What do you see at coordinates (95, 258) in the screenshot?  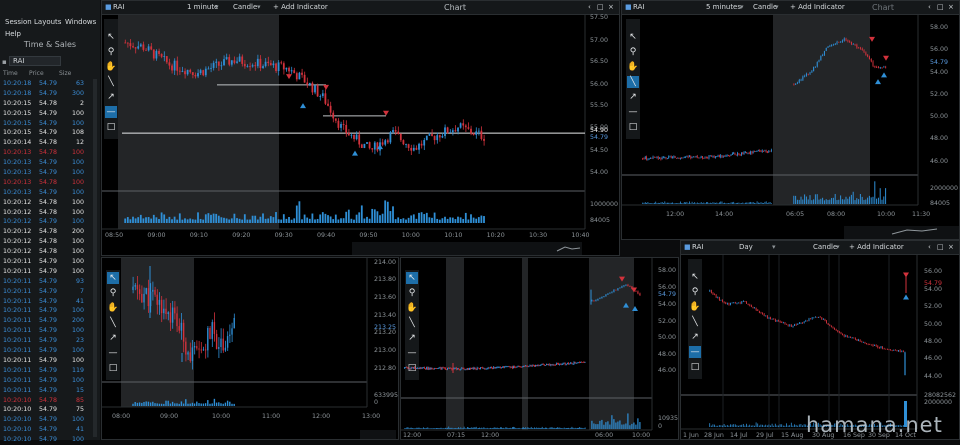 I see `time-sales-scrollbar` at bounding box center [95, 258].